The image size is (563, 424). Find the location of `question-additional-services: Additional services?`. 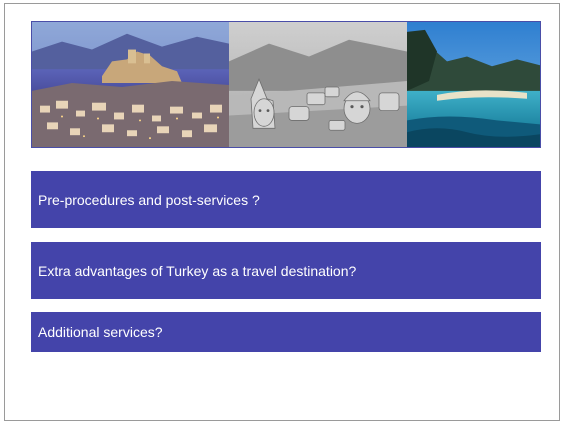

question-additional-services: Additional services? is located at coordinates (286, 332).